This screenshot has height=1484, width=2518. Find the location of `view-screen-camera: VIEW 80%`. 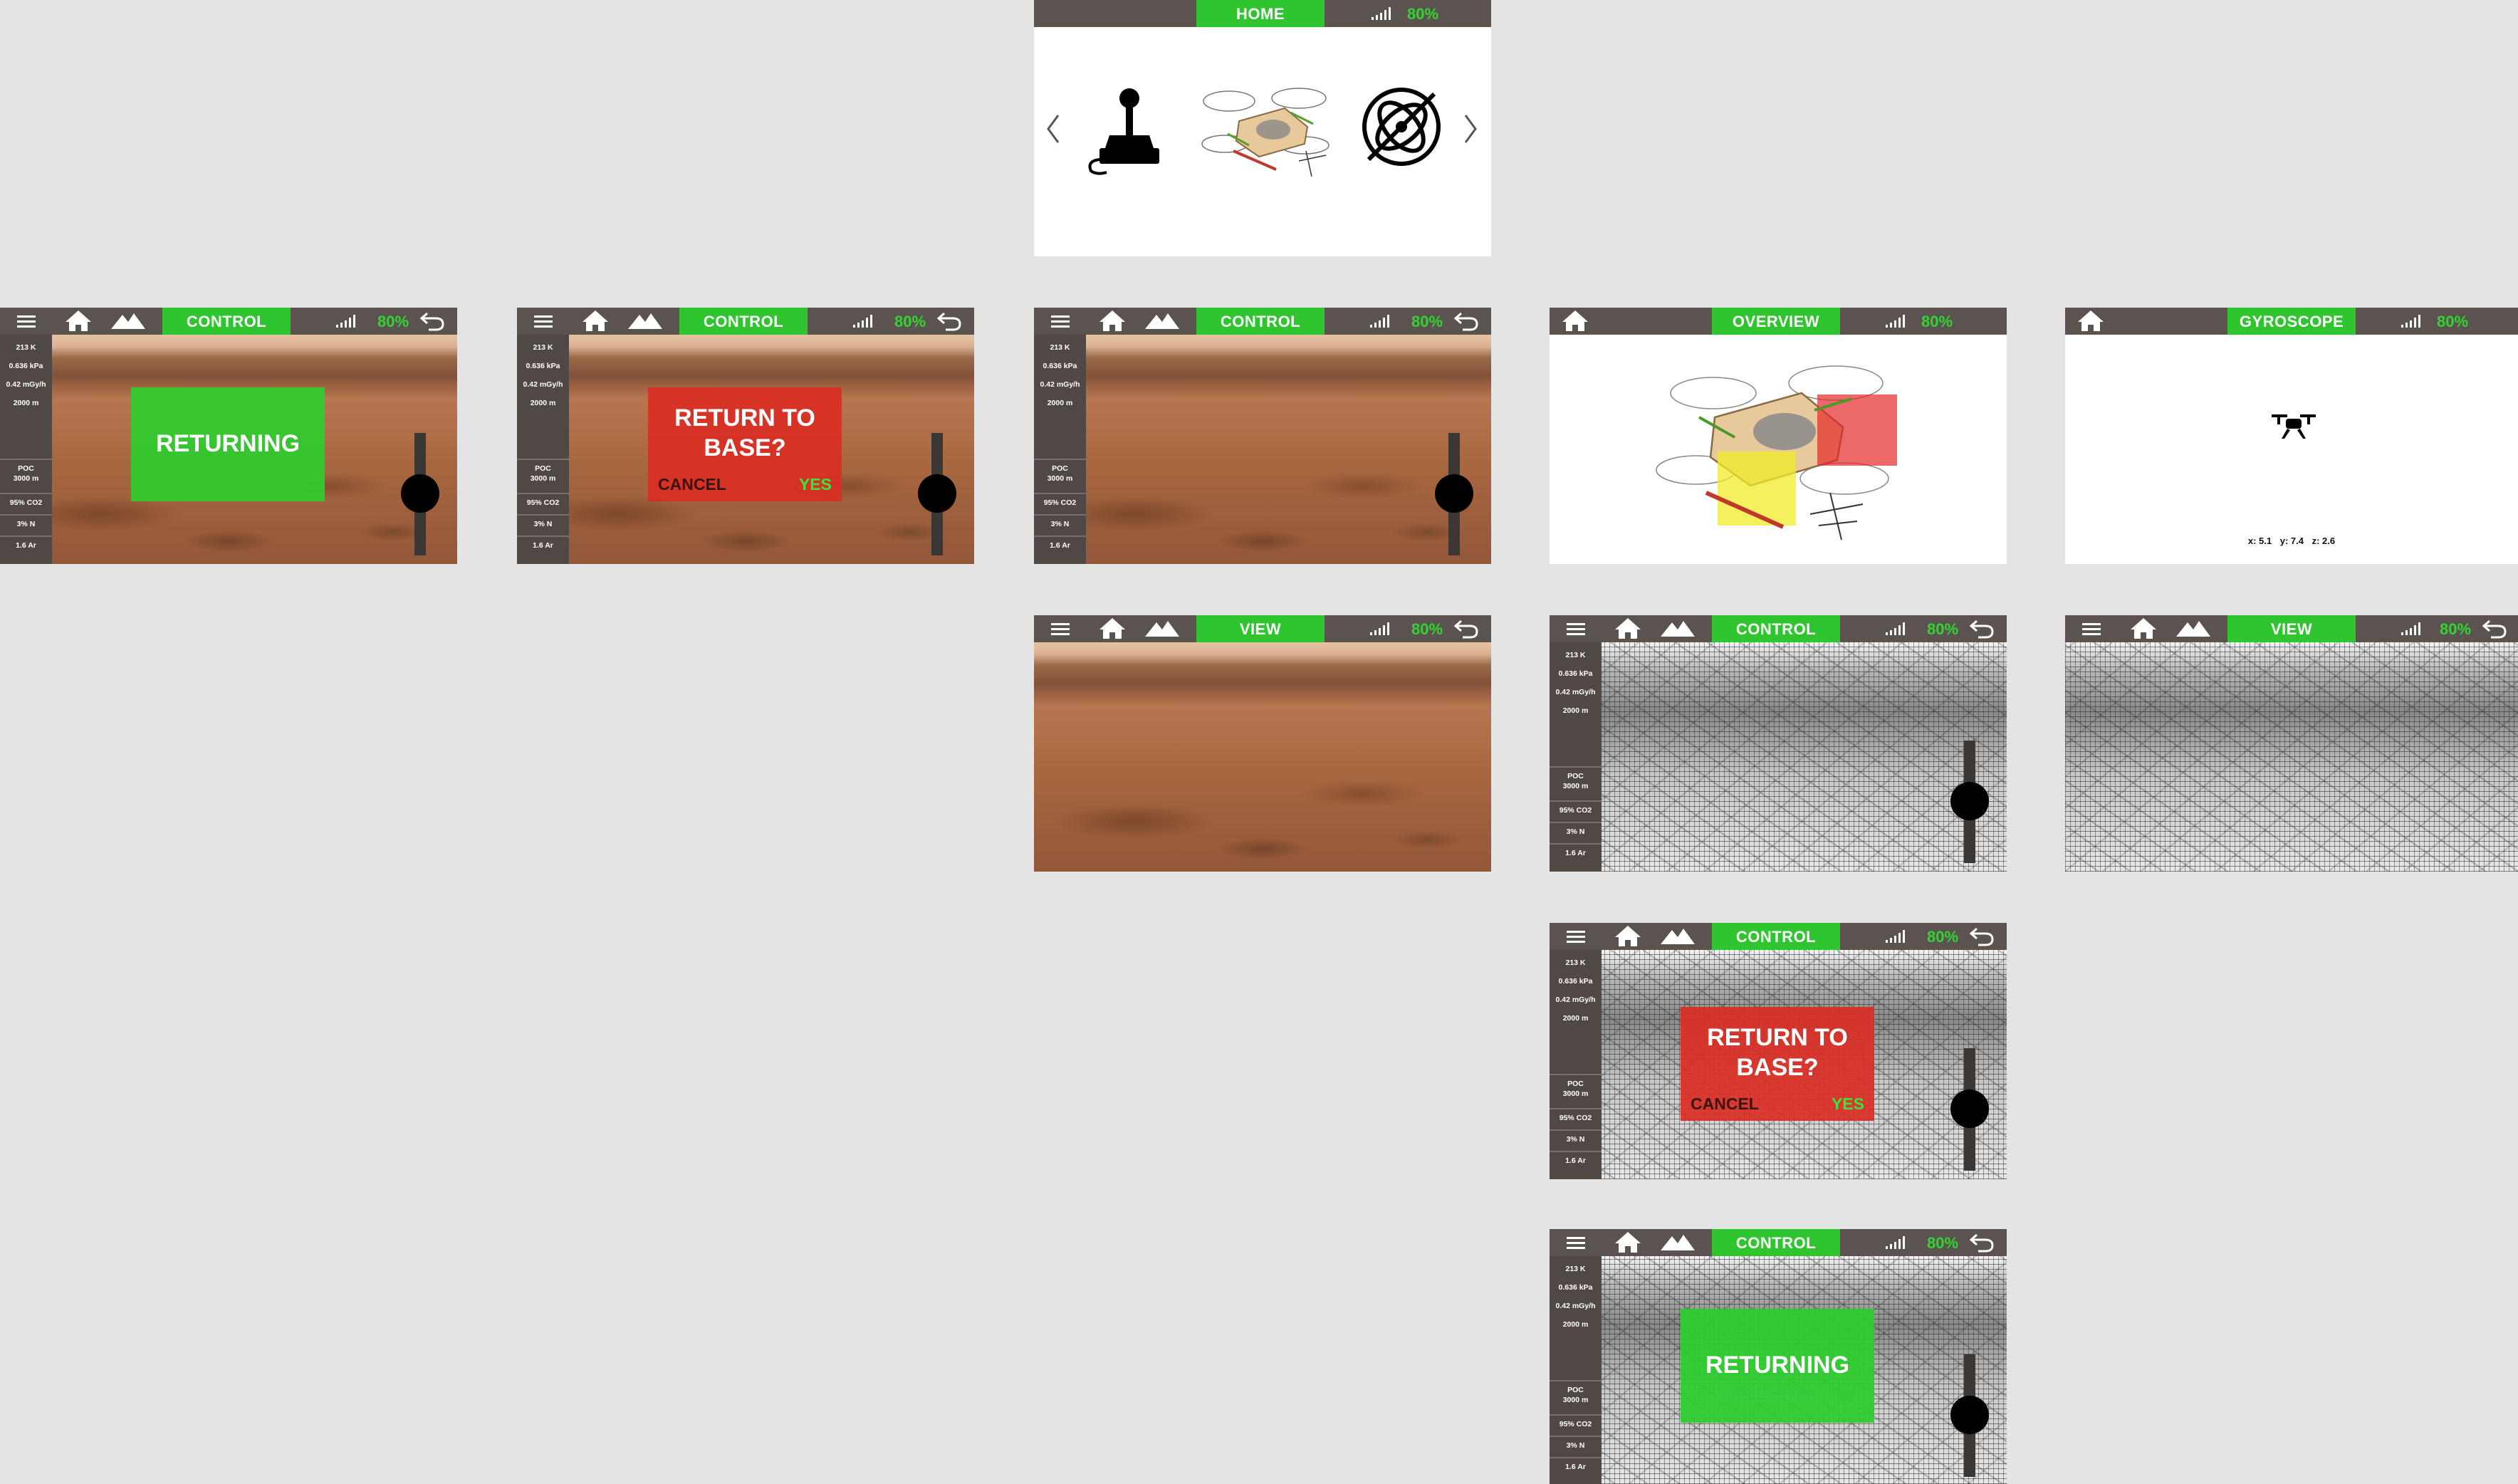

view-screen-camera: VIEW 80% is located at coordinates (1262, 743).